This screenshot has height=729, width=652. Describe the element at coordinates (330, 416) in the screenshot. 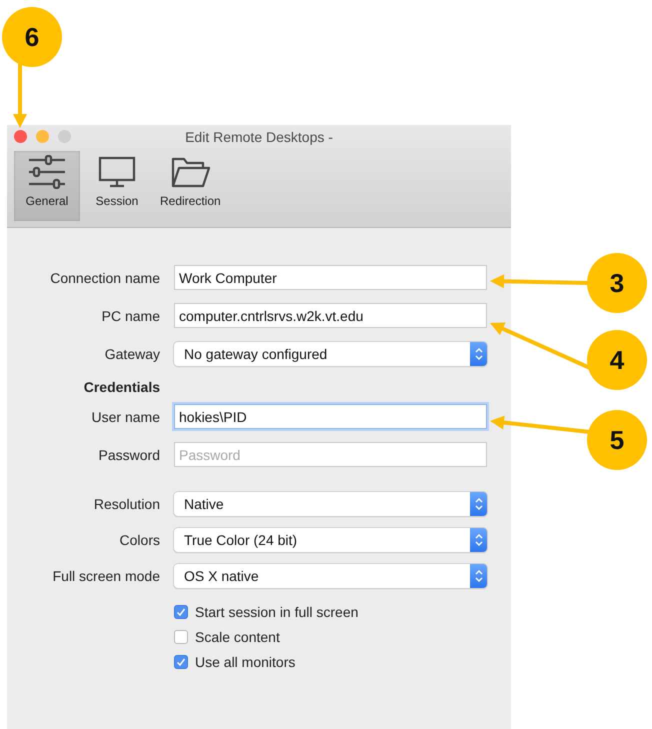

I see `input-field: hokies\PID` at that location.